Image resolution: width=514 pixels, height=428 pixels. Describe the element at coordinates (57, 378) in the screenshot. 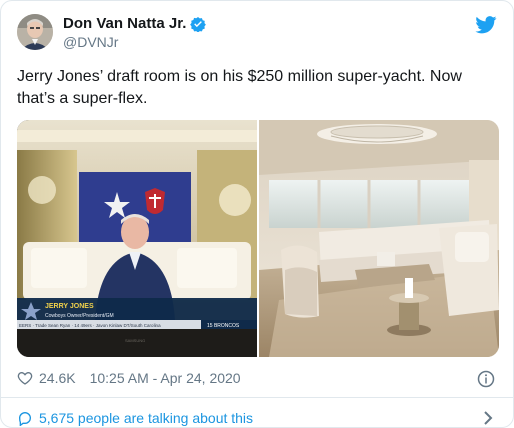

I see `like-count: 24.6K` at that location.